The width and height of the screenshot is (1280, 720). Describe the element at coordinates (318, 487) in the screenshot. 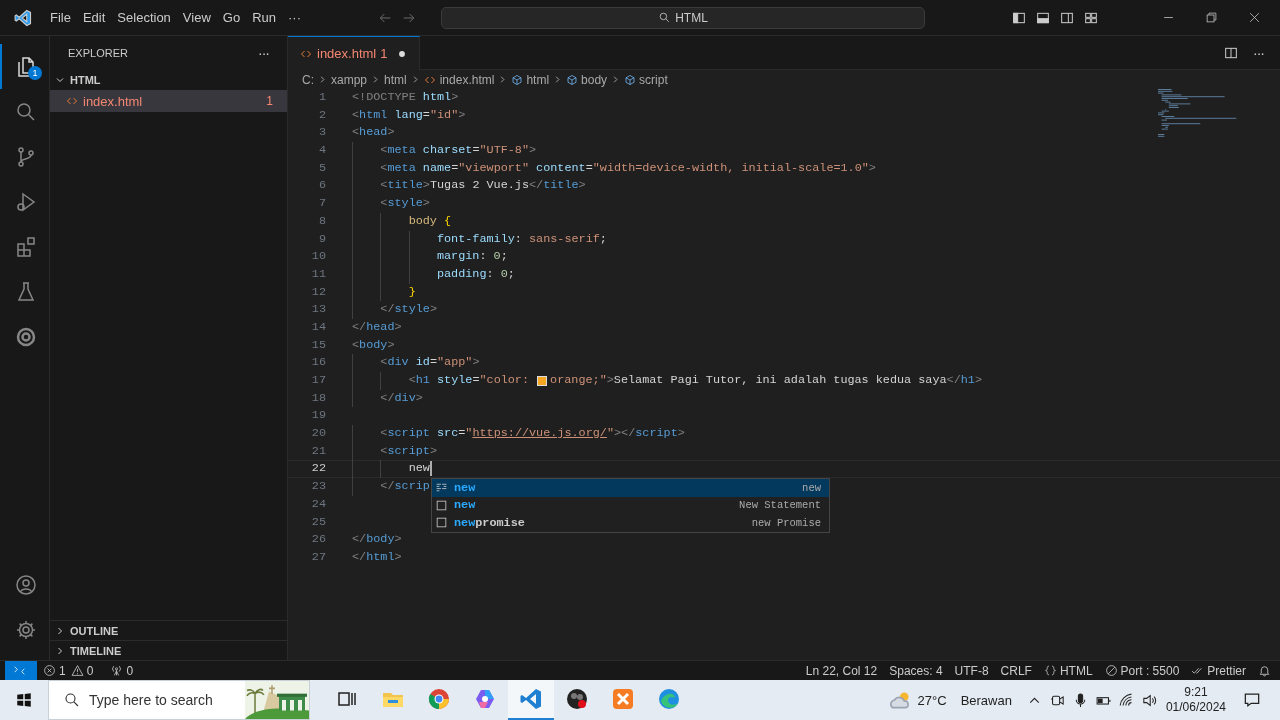

I see `line-number: 23` at that location.